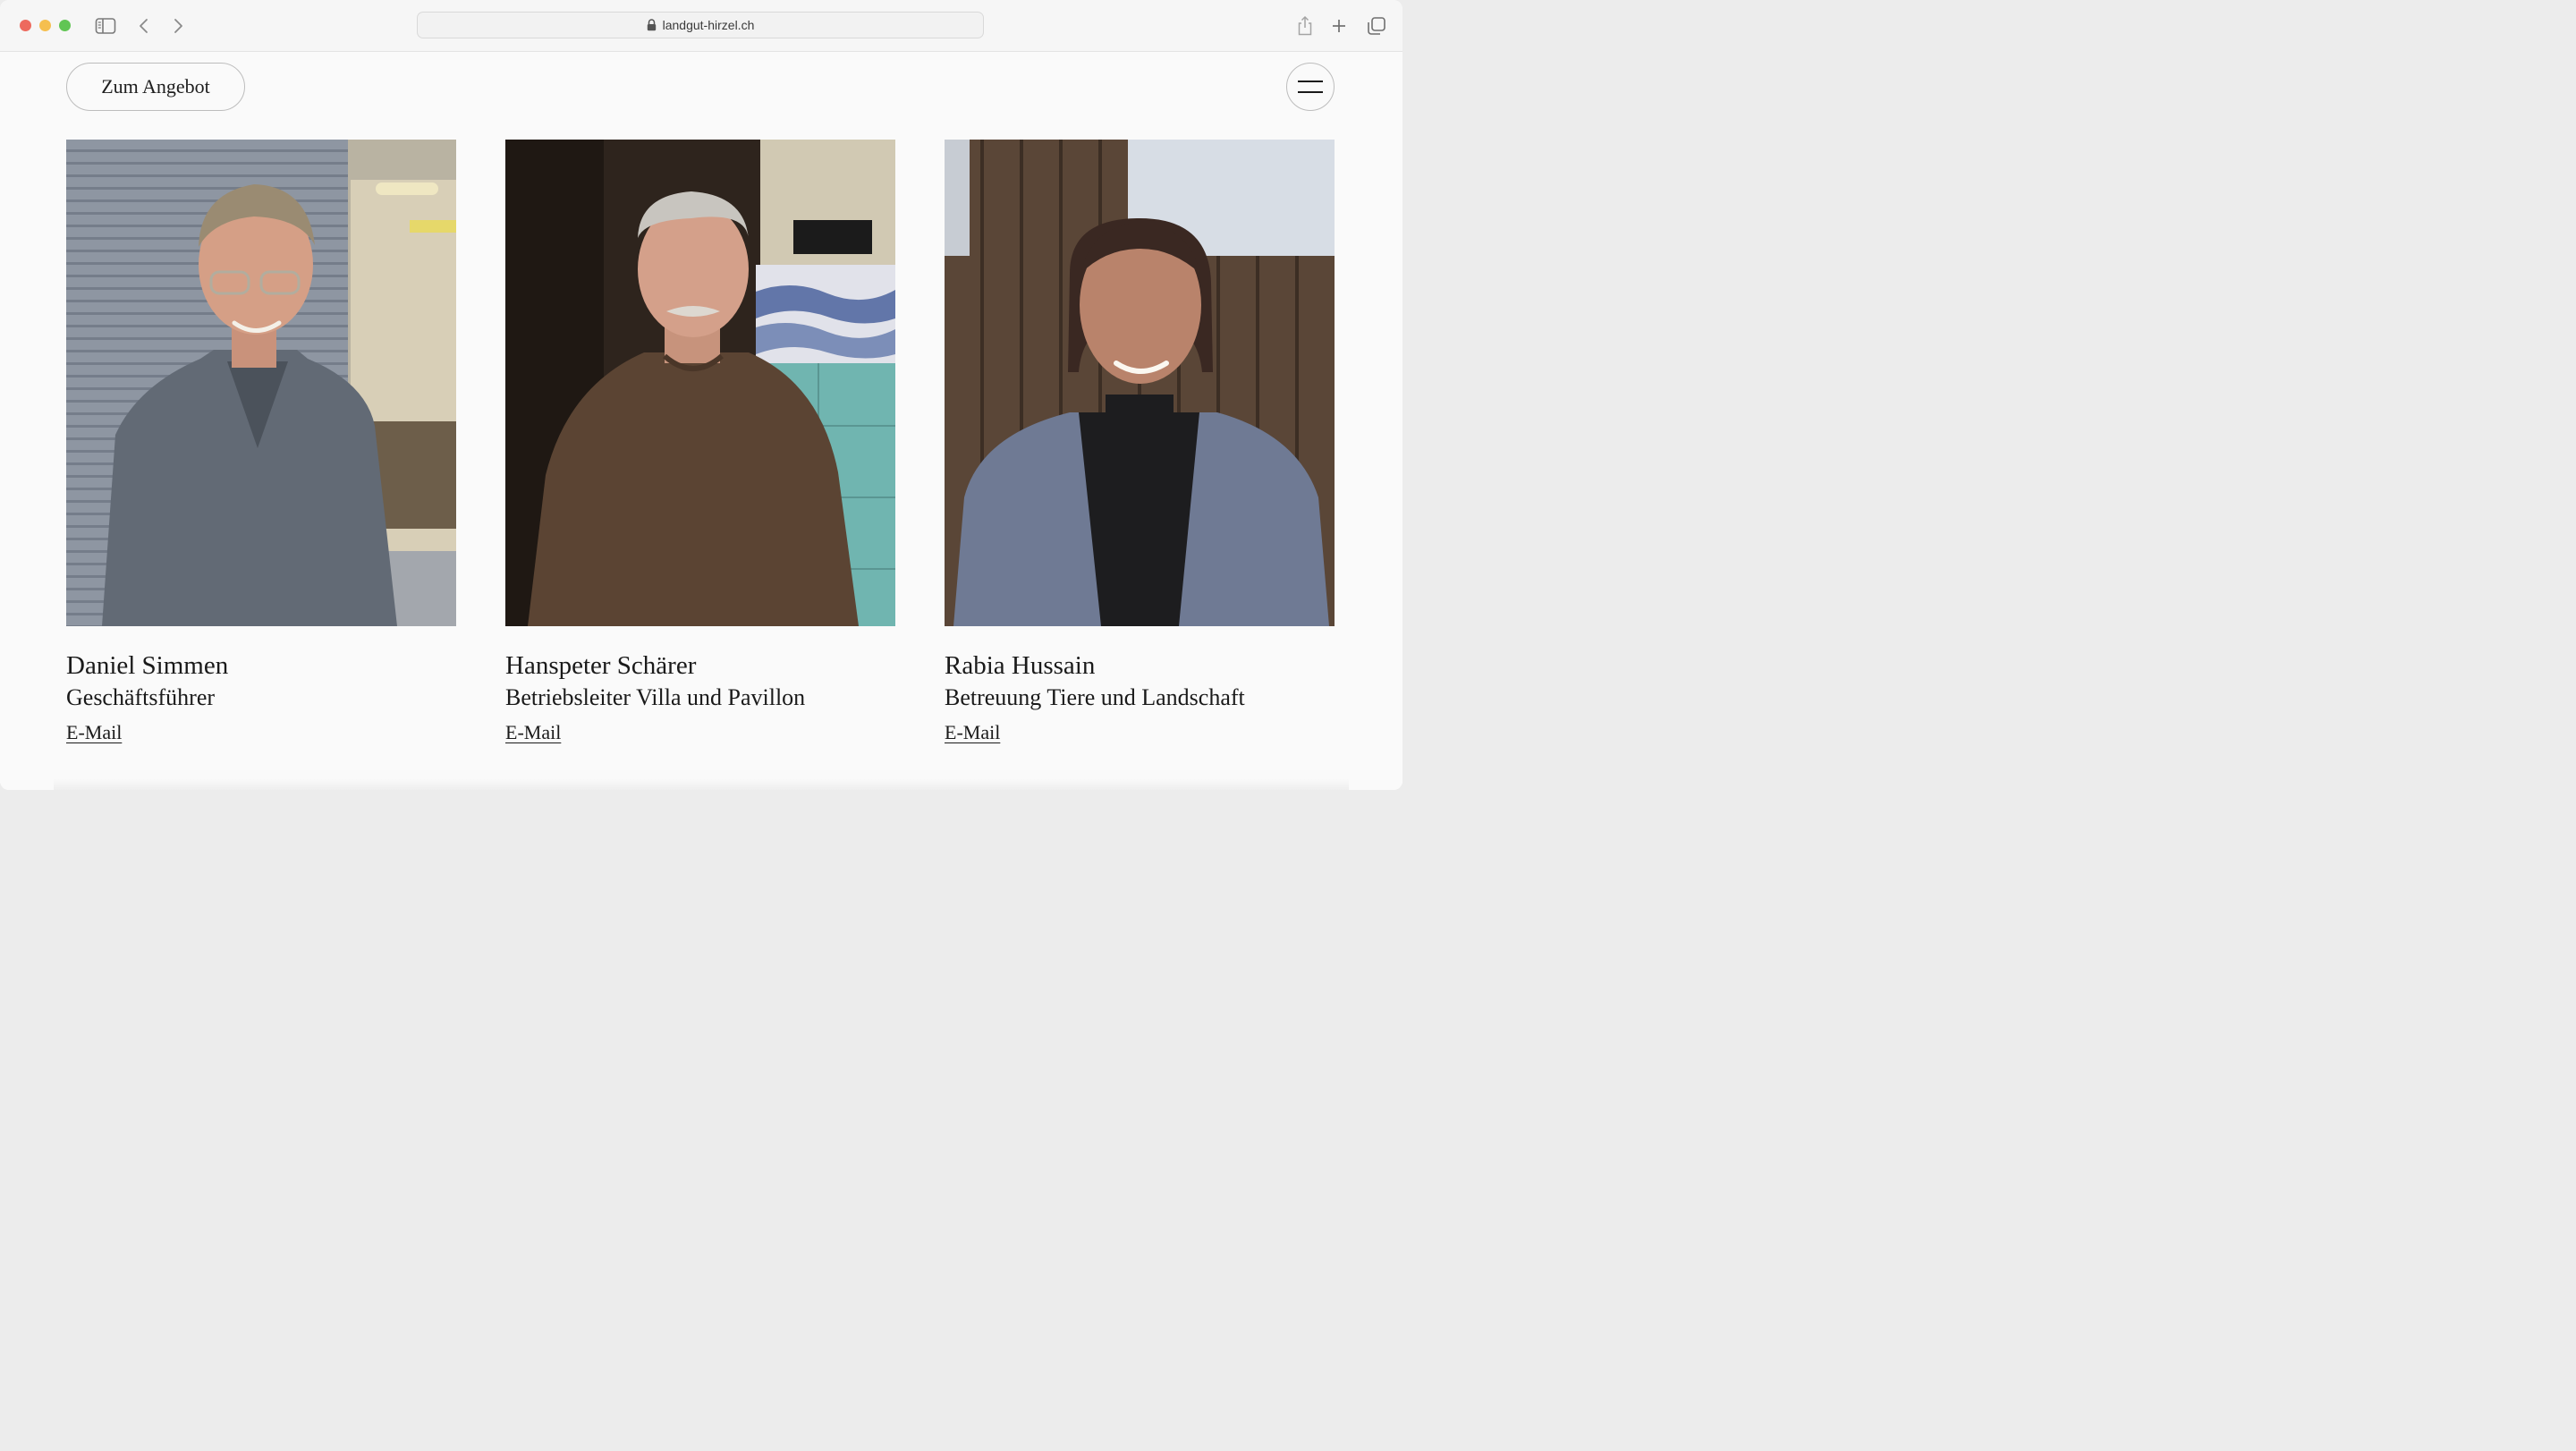 This screenshot has height=1451, width=2576. I want to click on chevron-left-icon, so click(144, 26).